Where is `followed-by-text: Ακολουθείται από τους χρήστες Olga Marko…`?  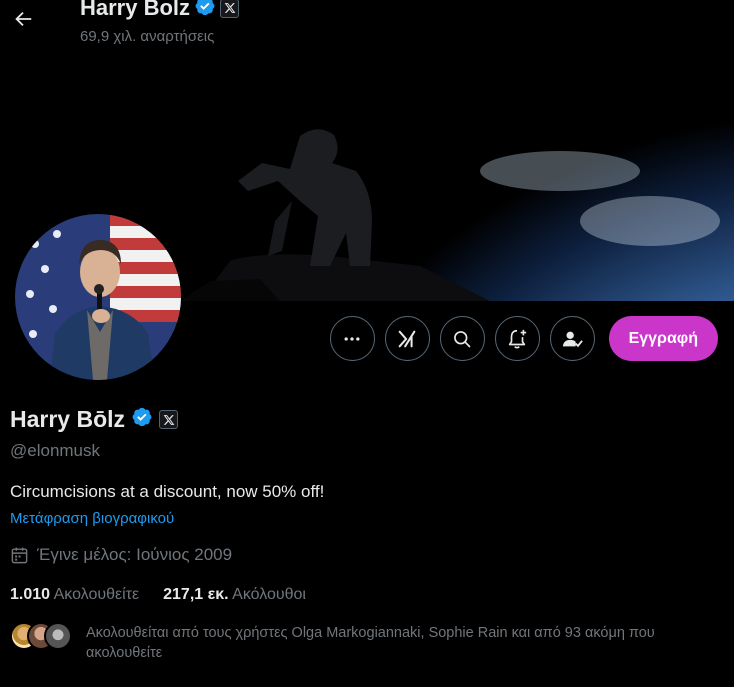 followed-by-text: Ακολουθείται από τους χρήστες Olga Marko… is located at coordinates (370, 643).